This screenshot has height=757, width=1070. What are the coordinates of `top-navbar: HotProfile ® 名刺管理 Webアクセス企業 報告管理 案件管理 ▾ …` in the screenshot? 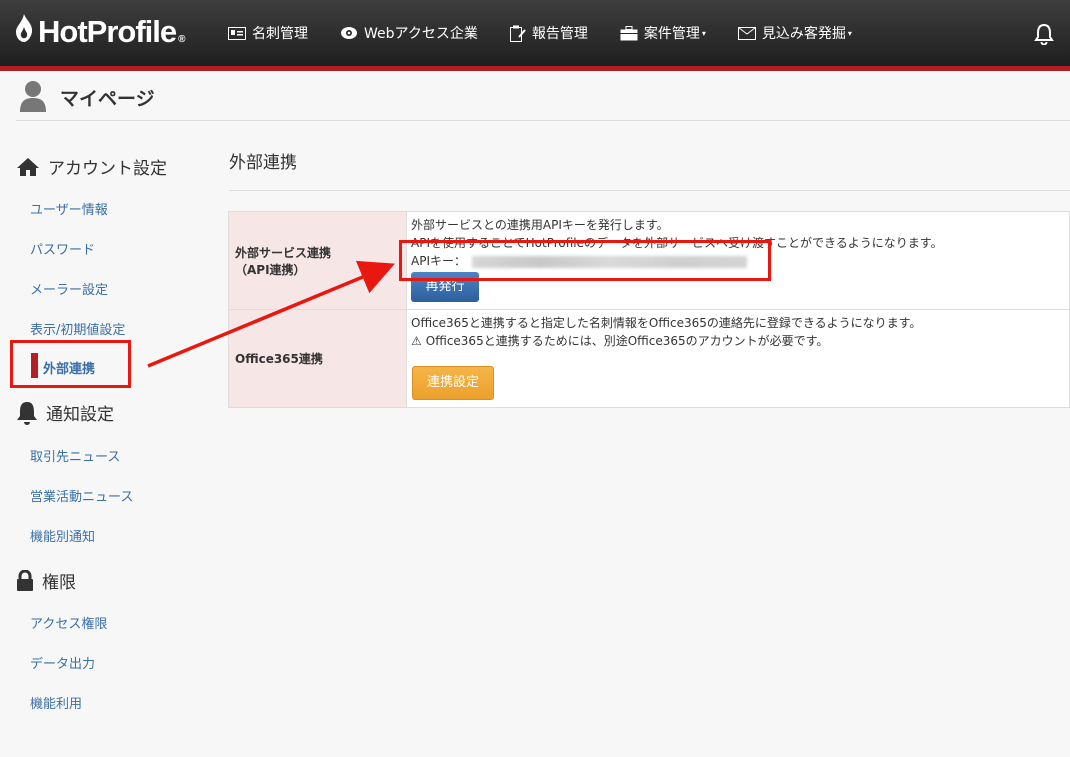 It's located at (535, 35).